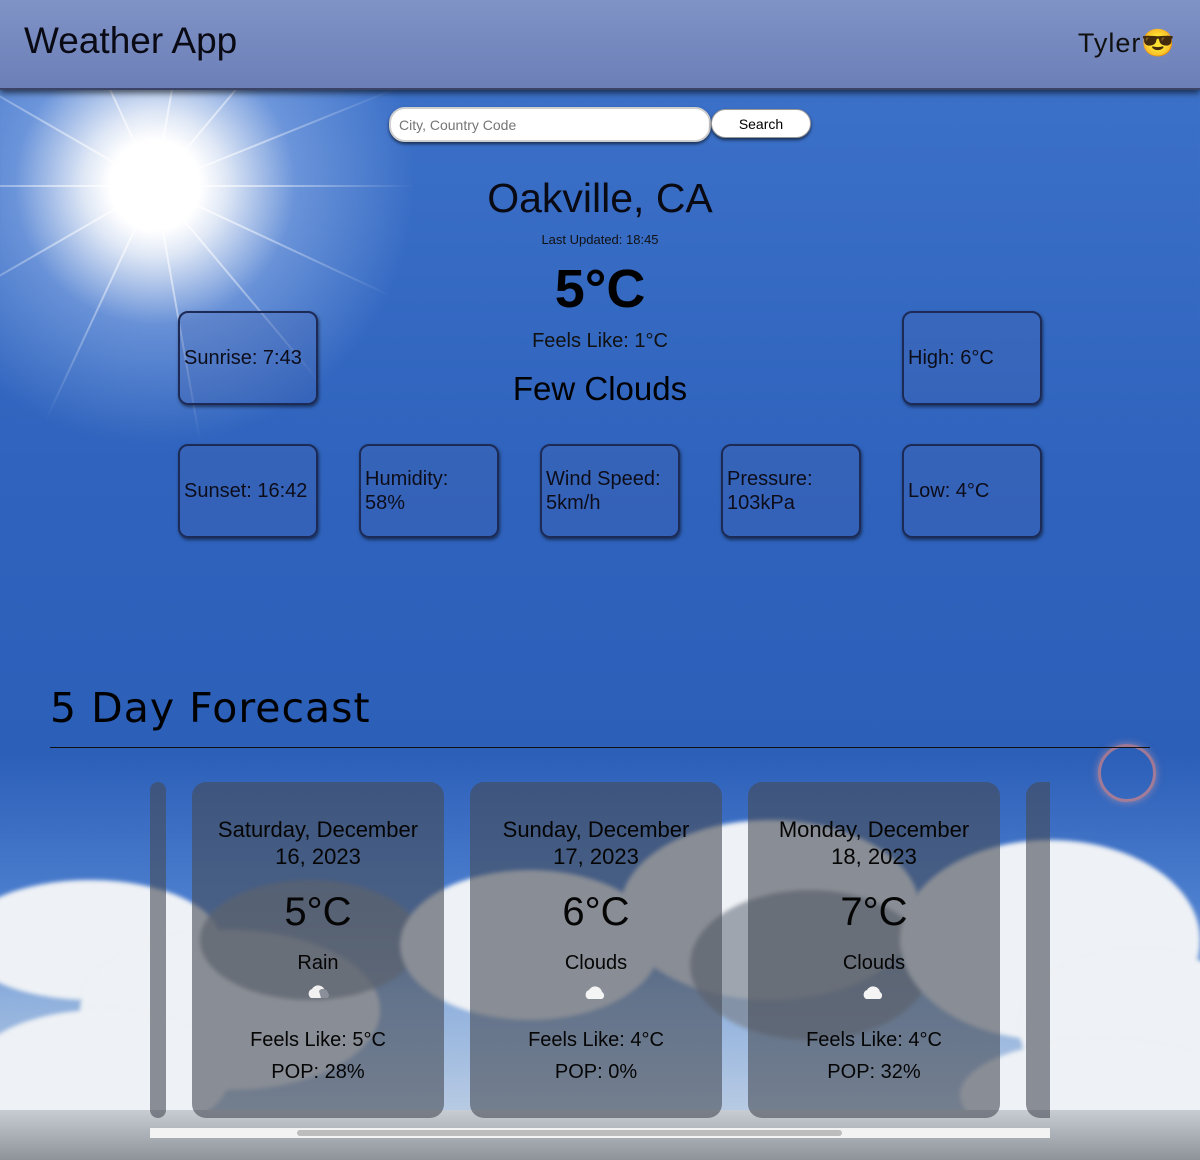 This screenshot has height=1160, width=1200. Describe the element at coordinates (318, 843) in the screenshot. I see `forecast-date: Saturday, December 16, 2023` at that location.